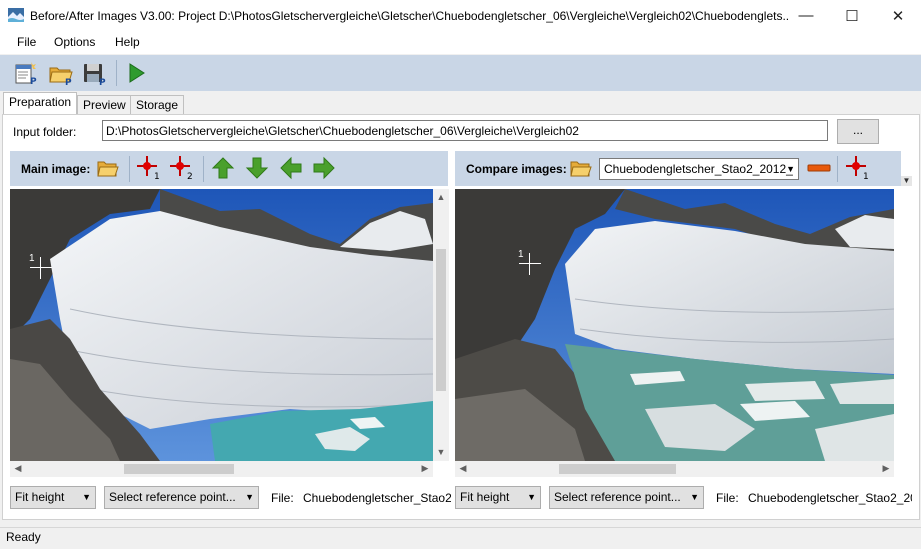 The image size is (921, 549). What do you see at coordinates (190, 176) in the screenshot?
I see `svg-text: 2` at bounding box center [190, 176].